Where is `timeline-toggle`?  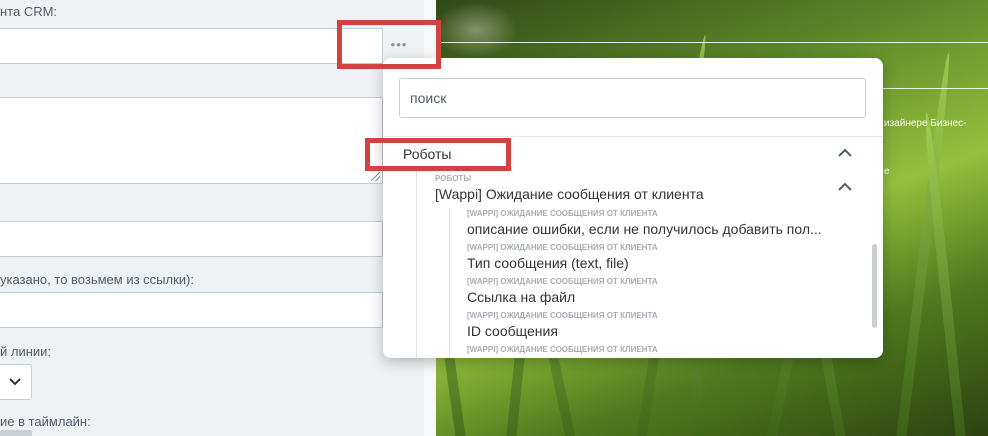
timeline-toggle is located at coordinates (16, 433).